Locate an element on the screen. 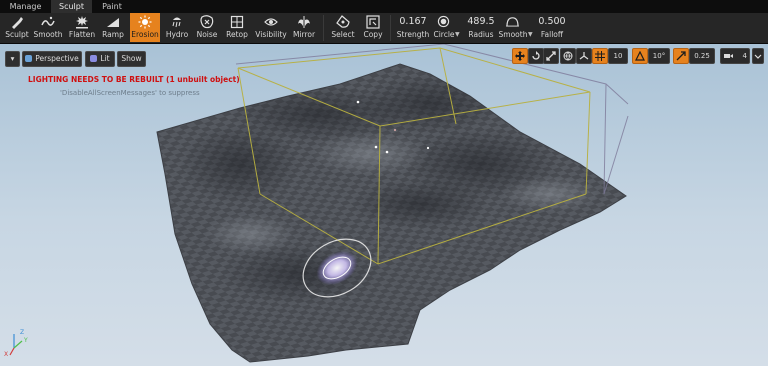 This screenshot has width=768, height=366. retop-tool-button: Retop is located at coordinates (237, 27).